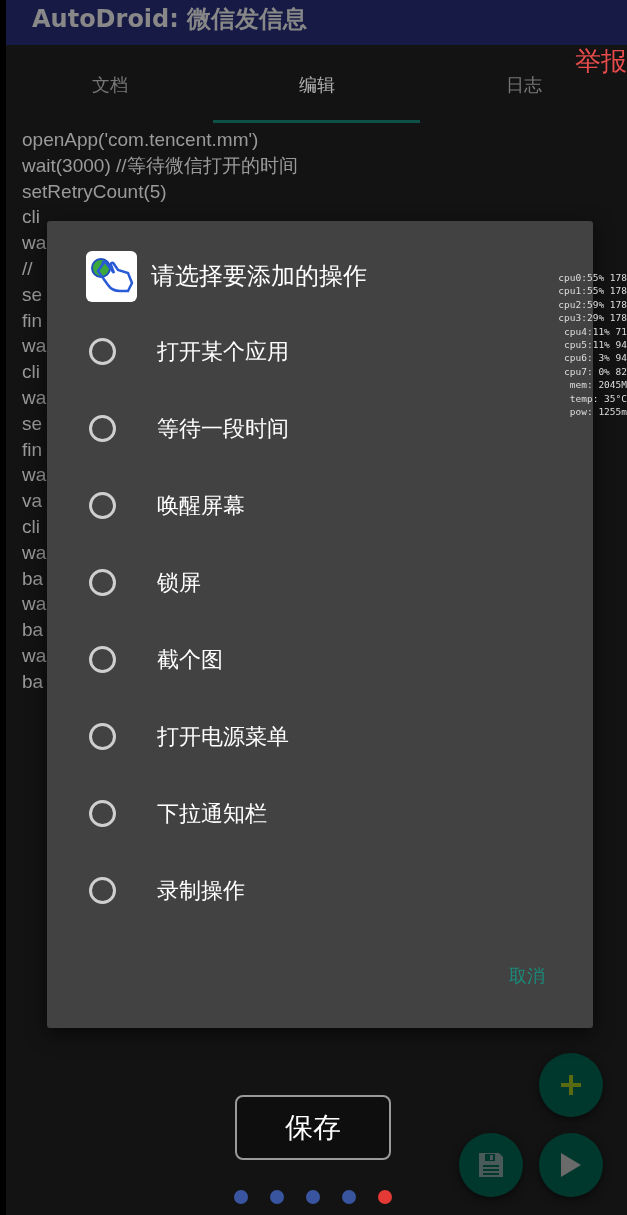 This screenshot has height=1215, width=627. What do you see at coordinates (170, 19) in the screenshot?
I see `app-title: AutoDroid: 微信发信息` at bounding box center [170, 19].